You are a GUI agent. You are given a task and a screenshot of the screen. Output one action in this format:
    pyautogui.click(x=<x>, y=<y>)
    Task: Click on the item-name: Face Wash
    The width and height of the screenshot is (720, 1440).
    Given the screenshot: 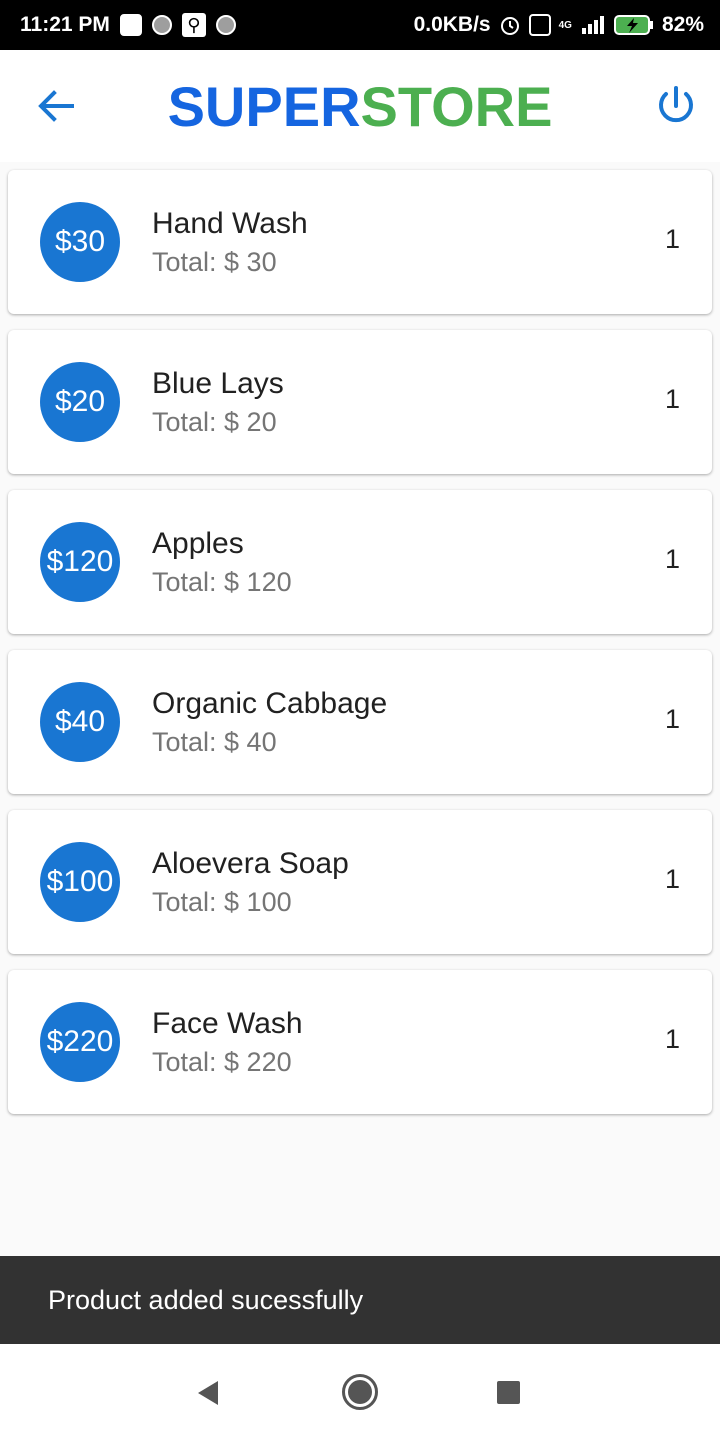 What is the action you would take?
    pyautogui.click(x=227, y=1023)
    